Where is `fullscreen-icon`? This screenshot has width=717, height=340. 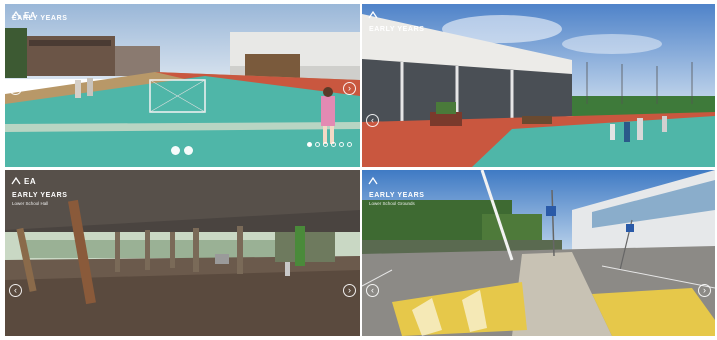
fullscreen-icon is located at coordinates (175, 150).